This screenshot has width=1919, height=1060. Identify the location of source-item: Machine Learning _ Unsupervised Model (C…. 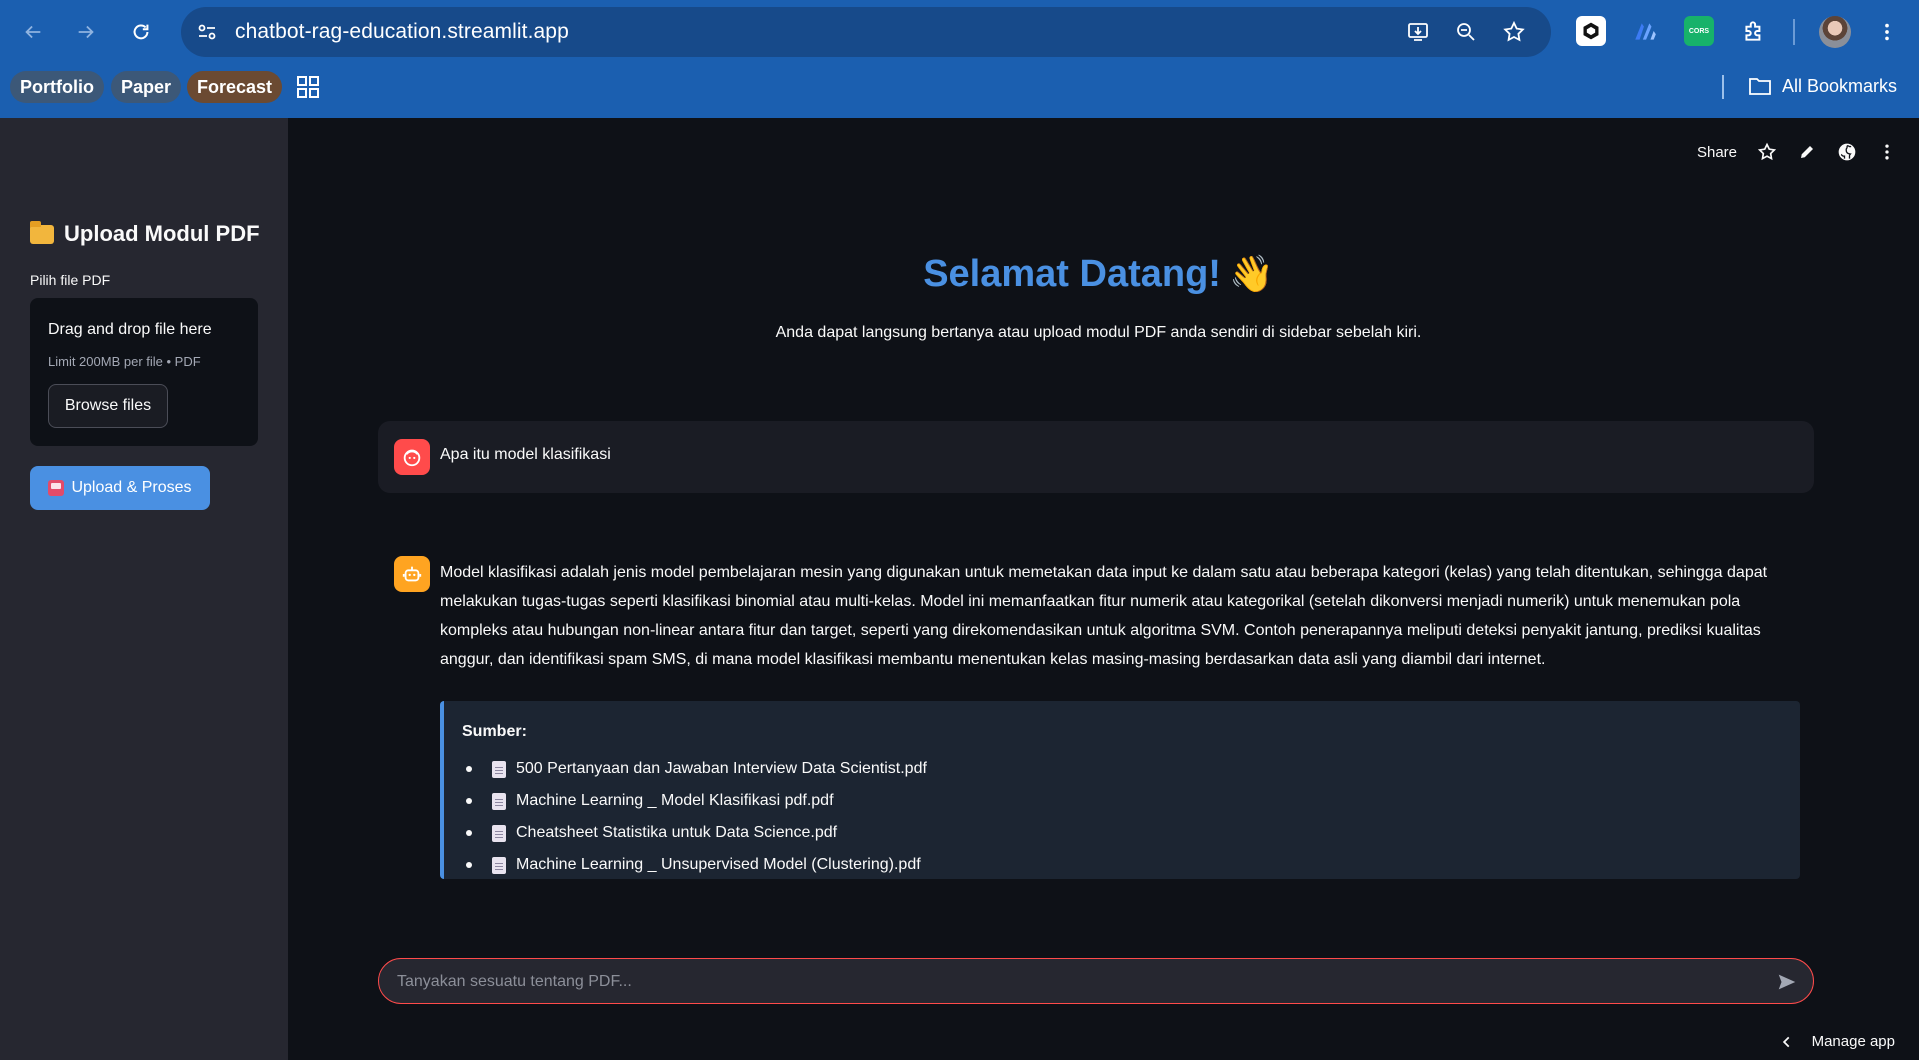
(694, 865).